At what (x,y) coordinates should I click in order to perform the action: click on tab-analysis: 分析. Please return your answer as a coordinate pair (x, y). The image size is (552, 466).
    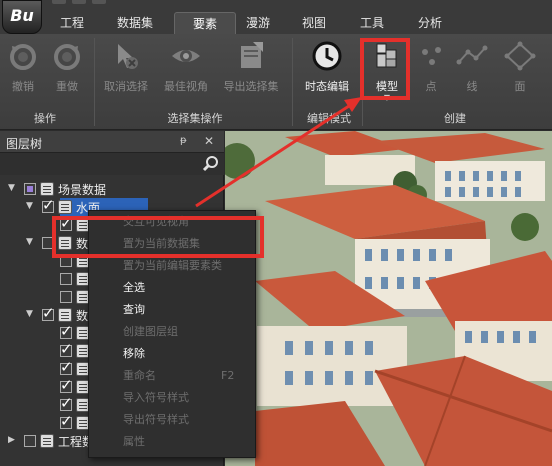
    Looking at the image, I should click on (430, 23).